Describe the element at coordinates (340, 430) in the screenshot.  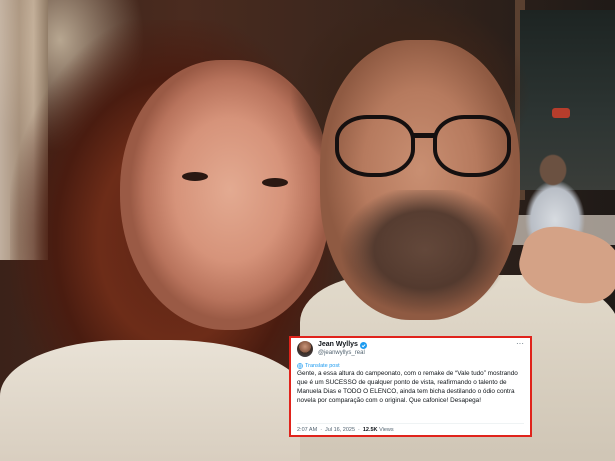
I see `tweet-date: Jul 16, 2025` at that location.